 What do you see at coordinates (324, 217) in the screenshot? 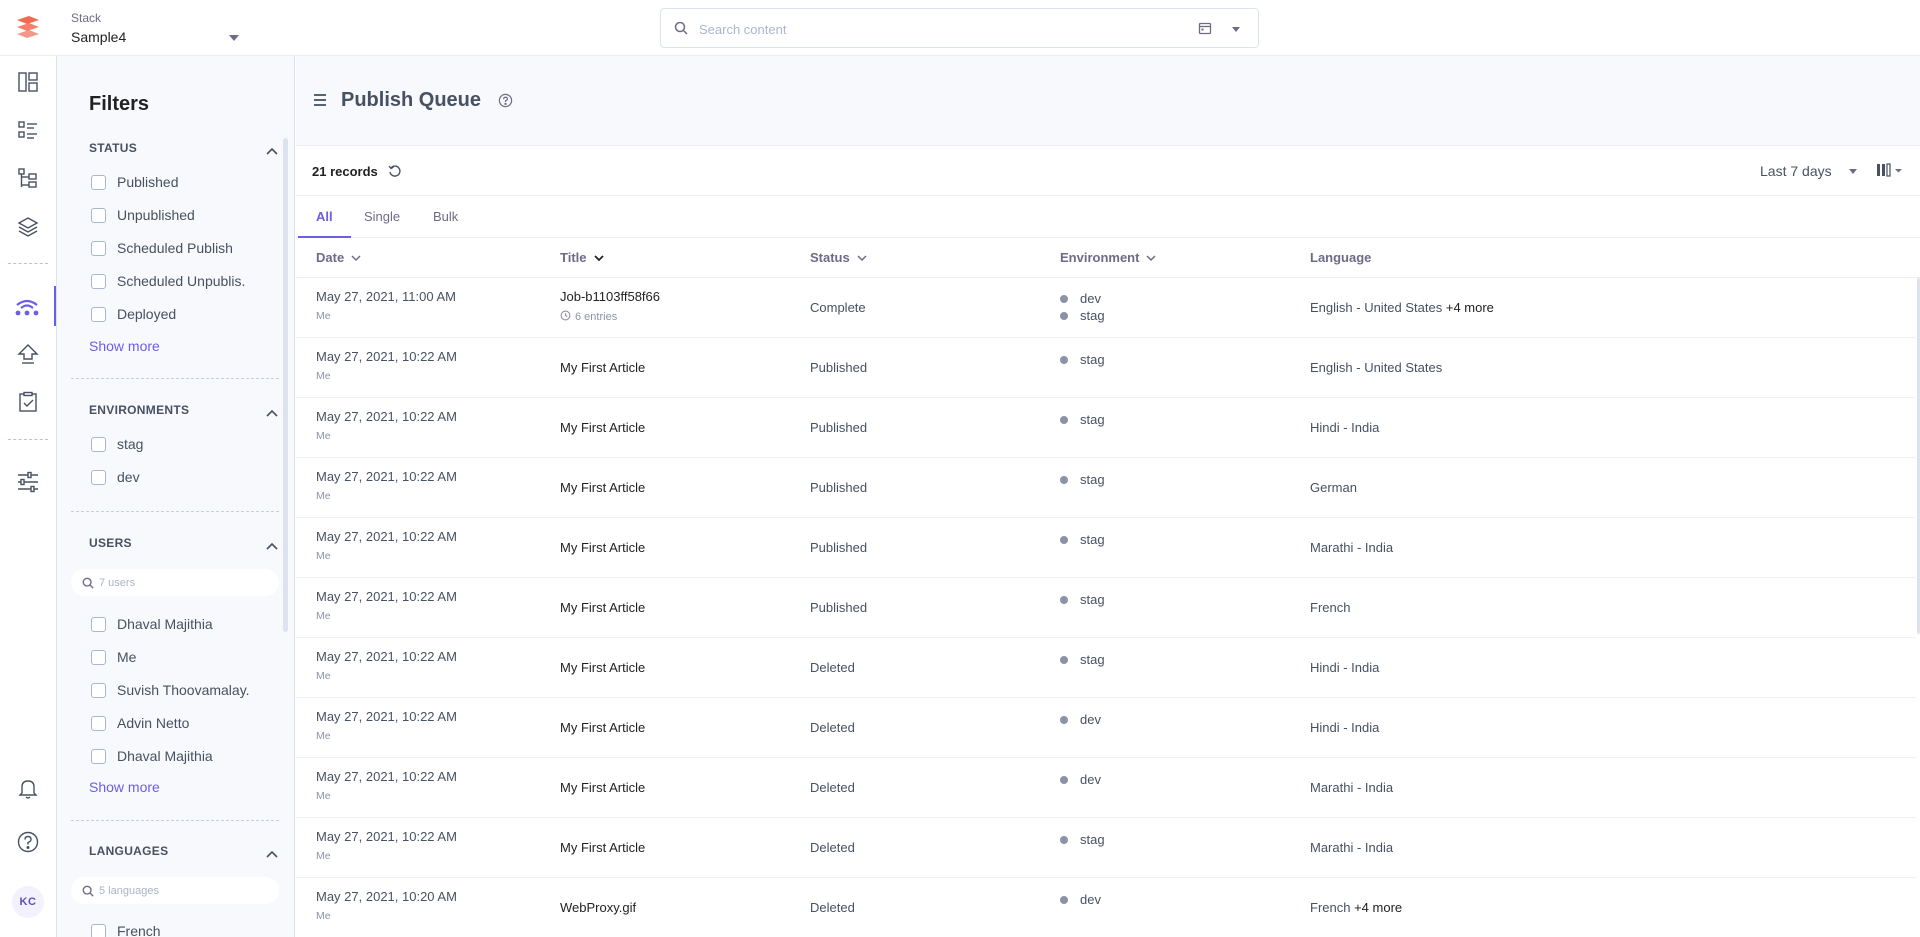
I see `tab-all: All` at bounding box center [324, 217].